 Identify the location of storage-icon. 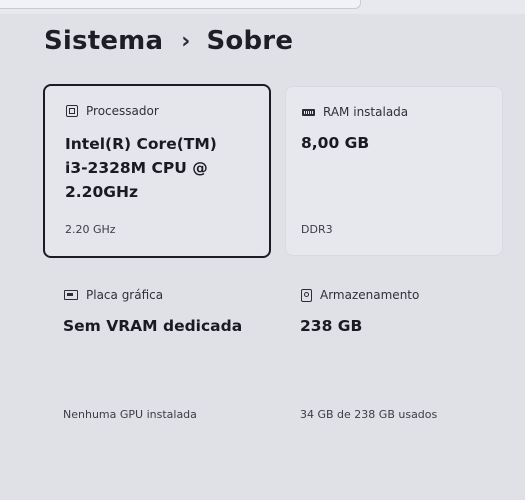
(306, 295).